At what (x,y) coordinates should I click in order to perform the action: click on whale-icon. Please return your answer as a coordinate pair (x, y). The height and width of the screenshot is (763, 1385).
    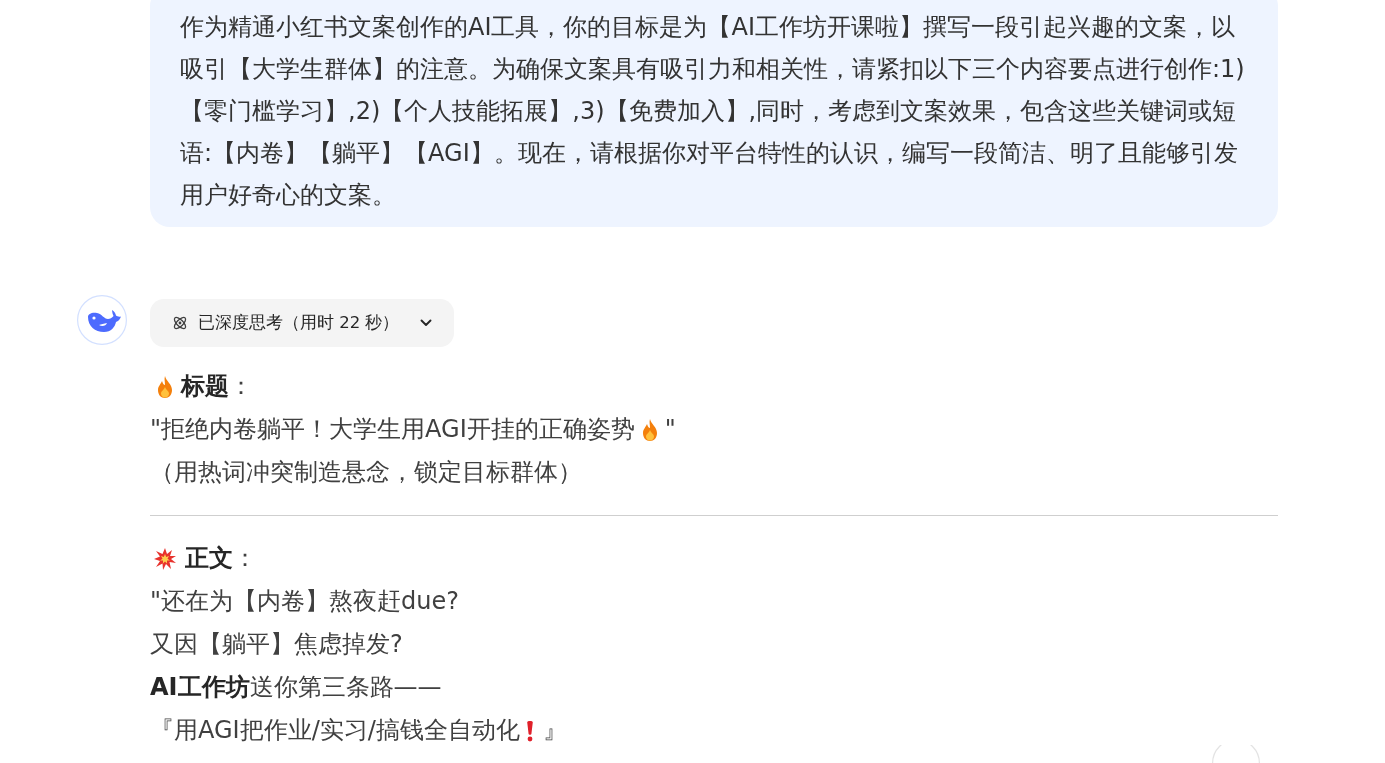
    Looking at the image, I should click on (102, 320).